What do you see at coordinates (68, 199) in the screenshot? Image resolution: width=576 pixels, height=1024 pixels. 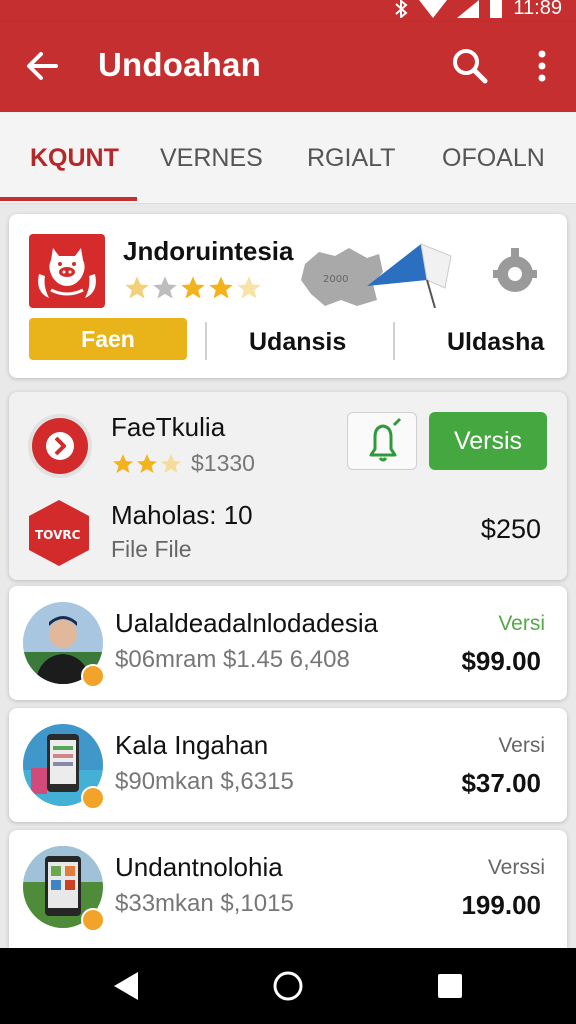 I see `tab-indicator` at bounding box center [68, 199].